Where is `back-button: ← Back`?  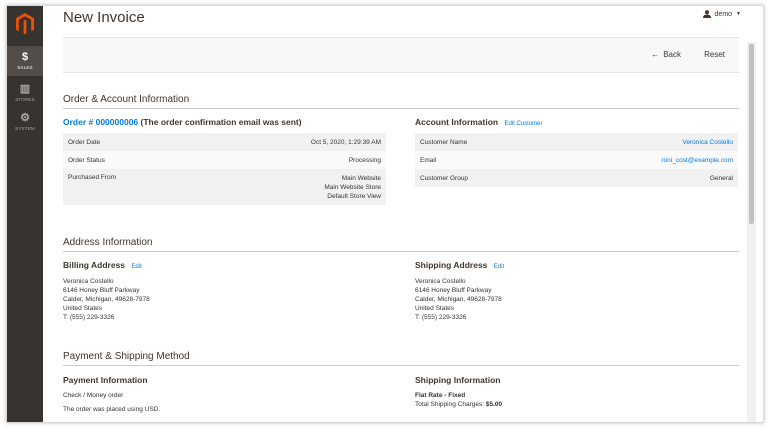
back-button: ← Back is located at coordinates (666, 54).